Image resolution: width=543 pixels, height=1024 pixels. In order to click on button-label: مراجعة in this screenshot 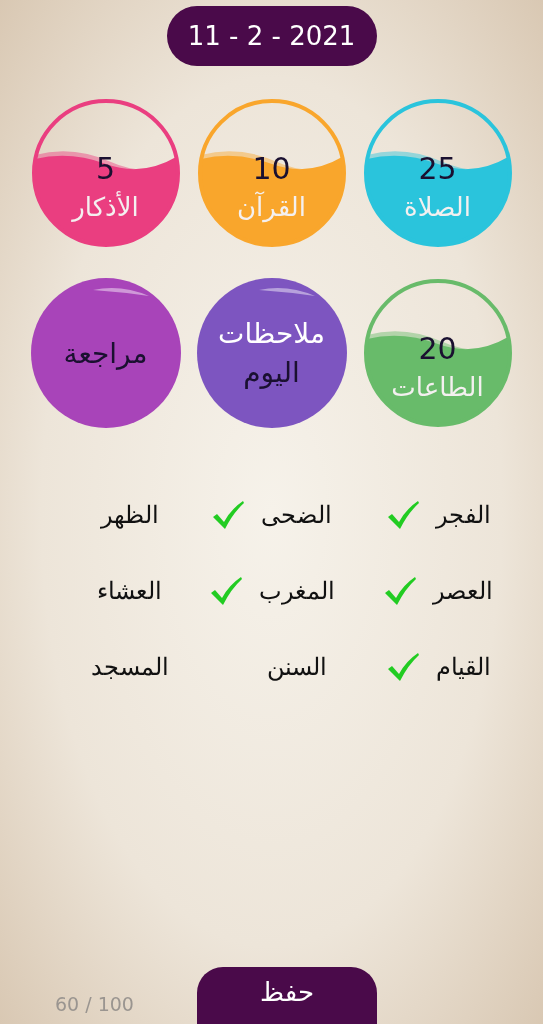, I will do `click(105, 353)`.